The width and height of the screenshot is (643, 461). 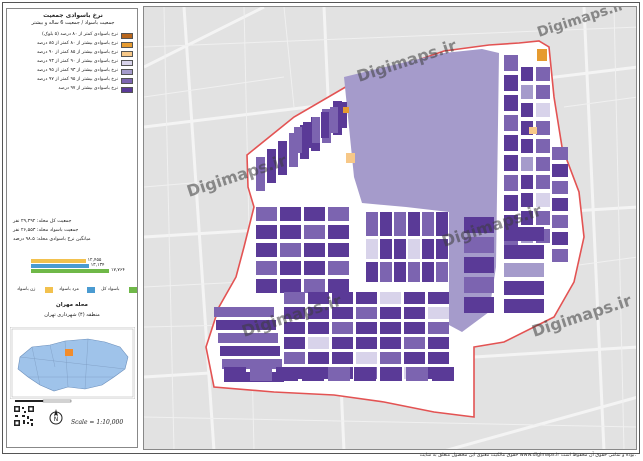 I want to click on locator-title: محله مهران, so click(x=72, y=305).